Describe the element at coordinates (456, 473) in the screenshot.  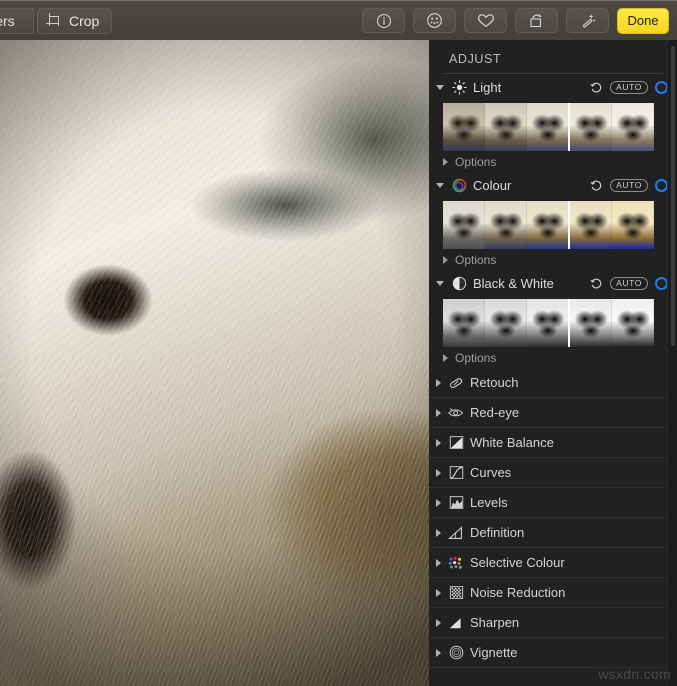
I see `curves-icon` at that location.